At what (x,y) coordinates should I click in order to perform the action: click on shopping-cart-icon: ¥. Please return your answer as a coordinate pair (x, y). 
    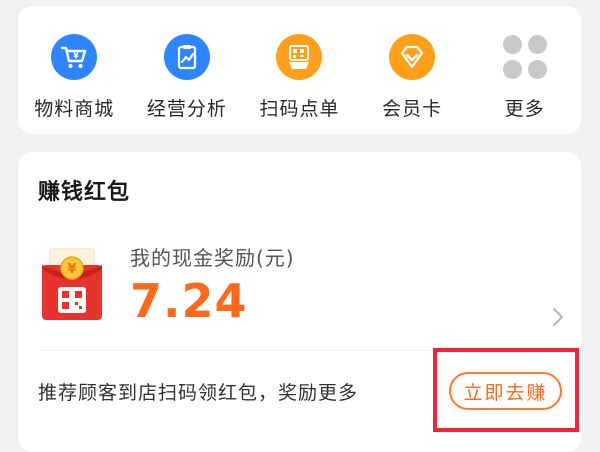
    Looking at the image, I should click on (74, 57).